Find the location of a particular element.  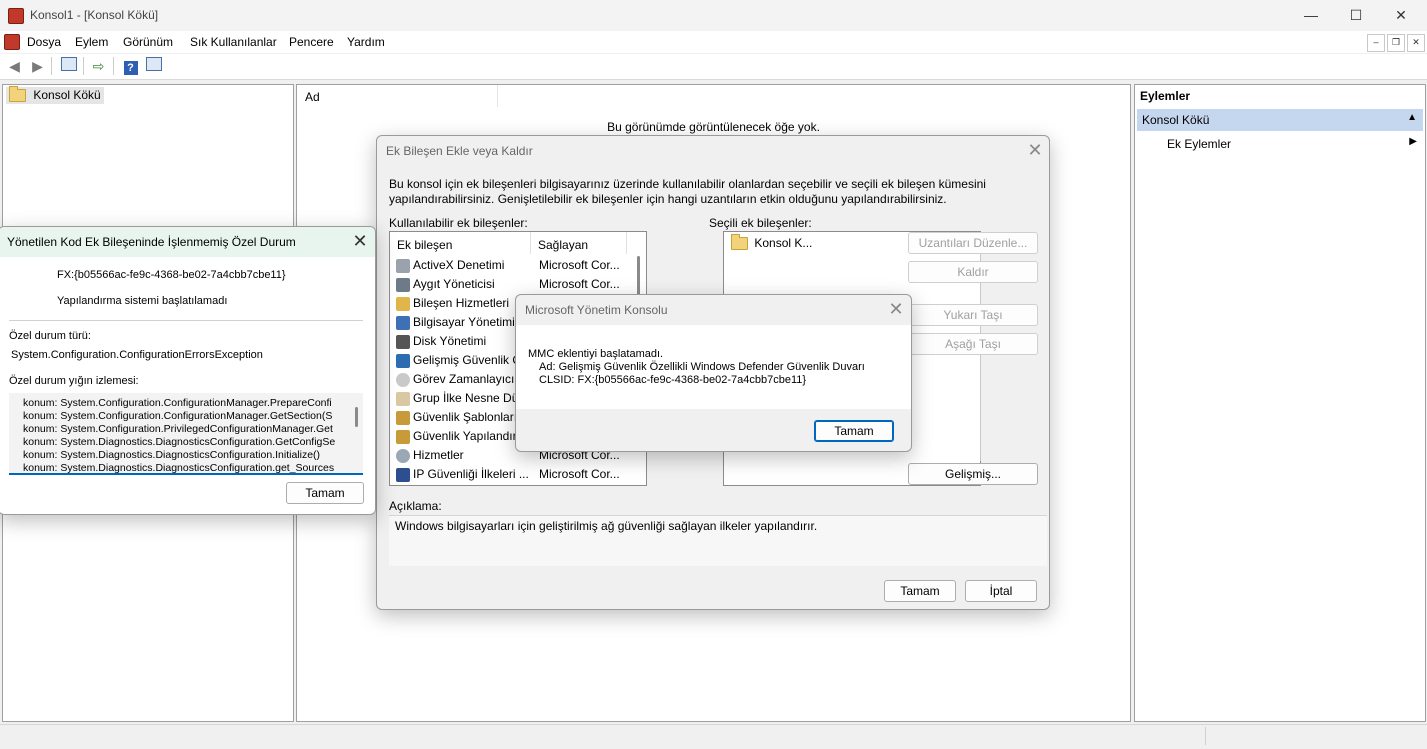

minimize-button: — is located at coordinates (1311, 15).